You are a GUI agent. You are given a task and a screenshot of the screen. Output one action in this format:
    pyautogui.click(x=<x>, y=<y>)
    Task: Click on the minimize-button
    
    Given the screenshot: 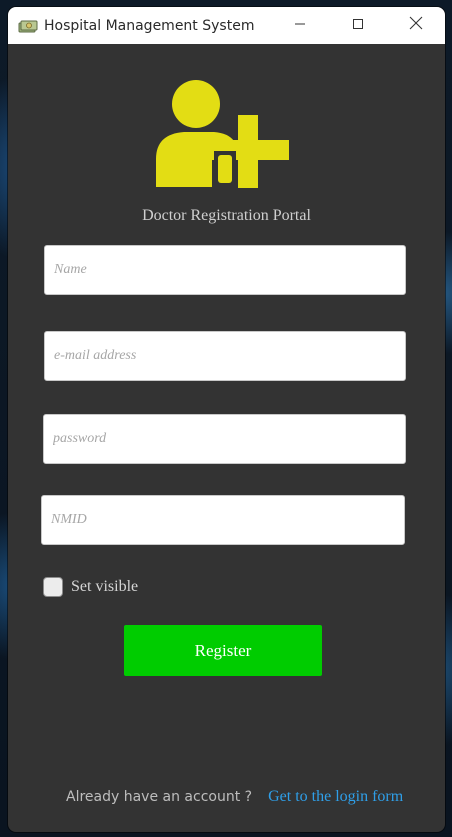 What is the action you would take?
    pyautogui.click(x=300, y=25)
    